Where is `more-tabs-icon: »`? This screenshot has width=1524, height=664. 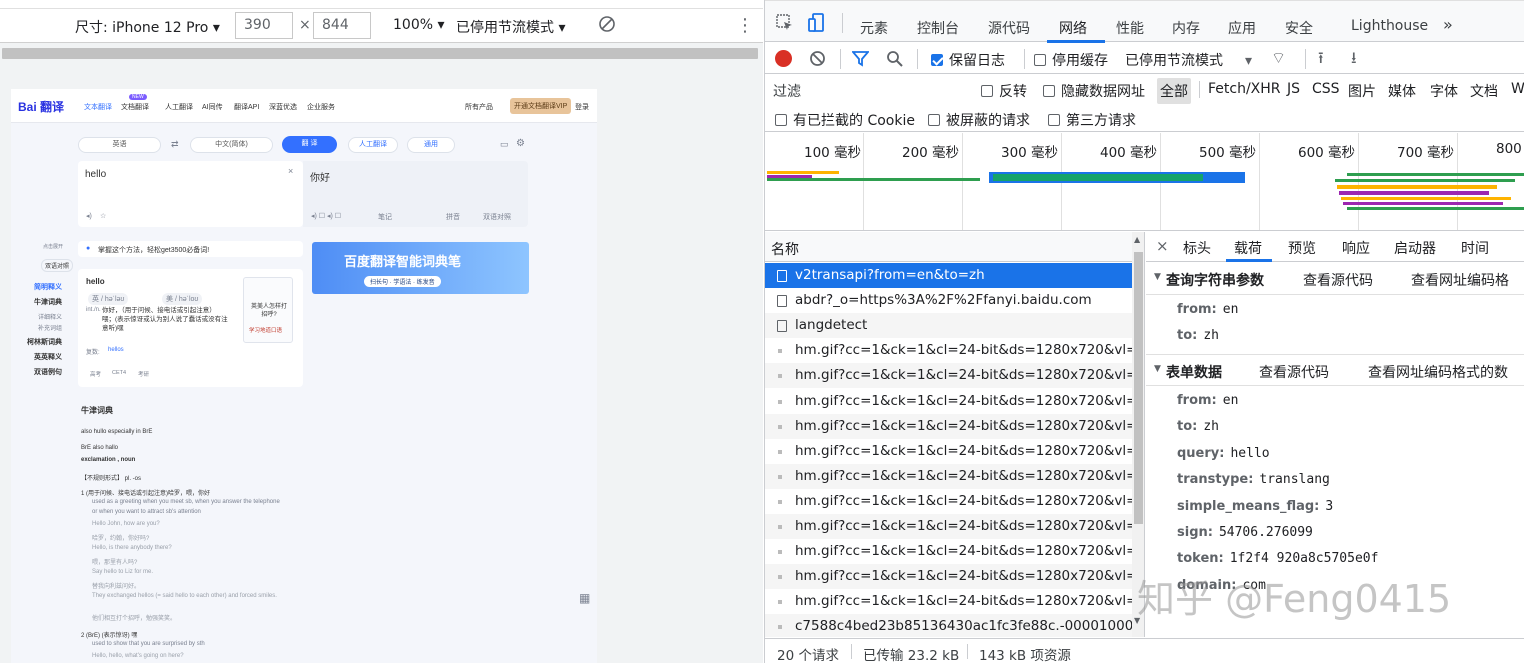 more-tabs-icon: » is located at coordinates (1448, 24).